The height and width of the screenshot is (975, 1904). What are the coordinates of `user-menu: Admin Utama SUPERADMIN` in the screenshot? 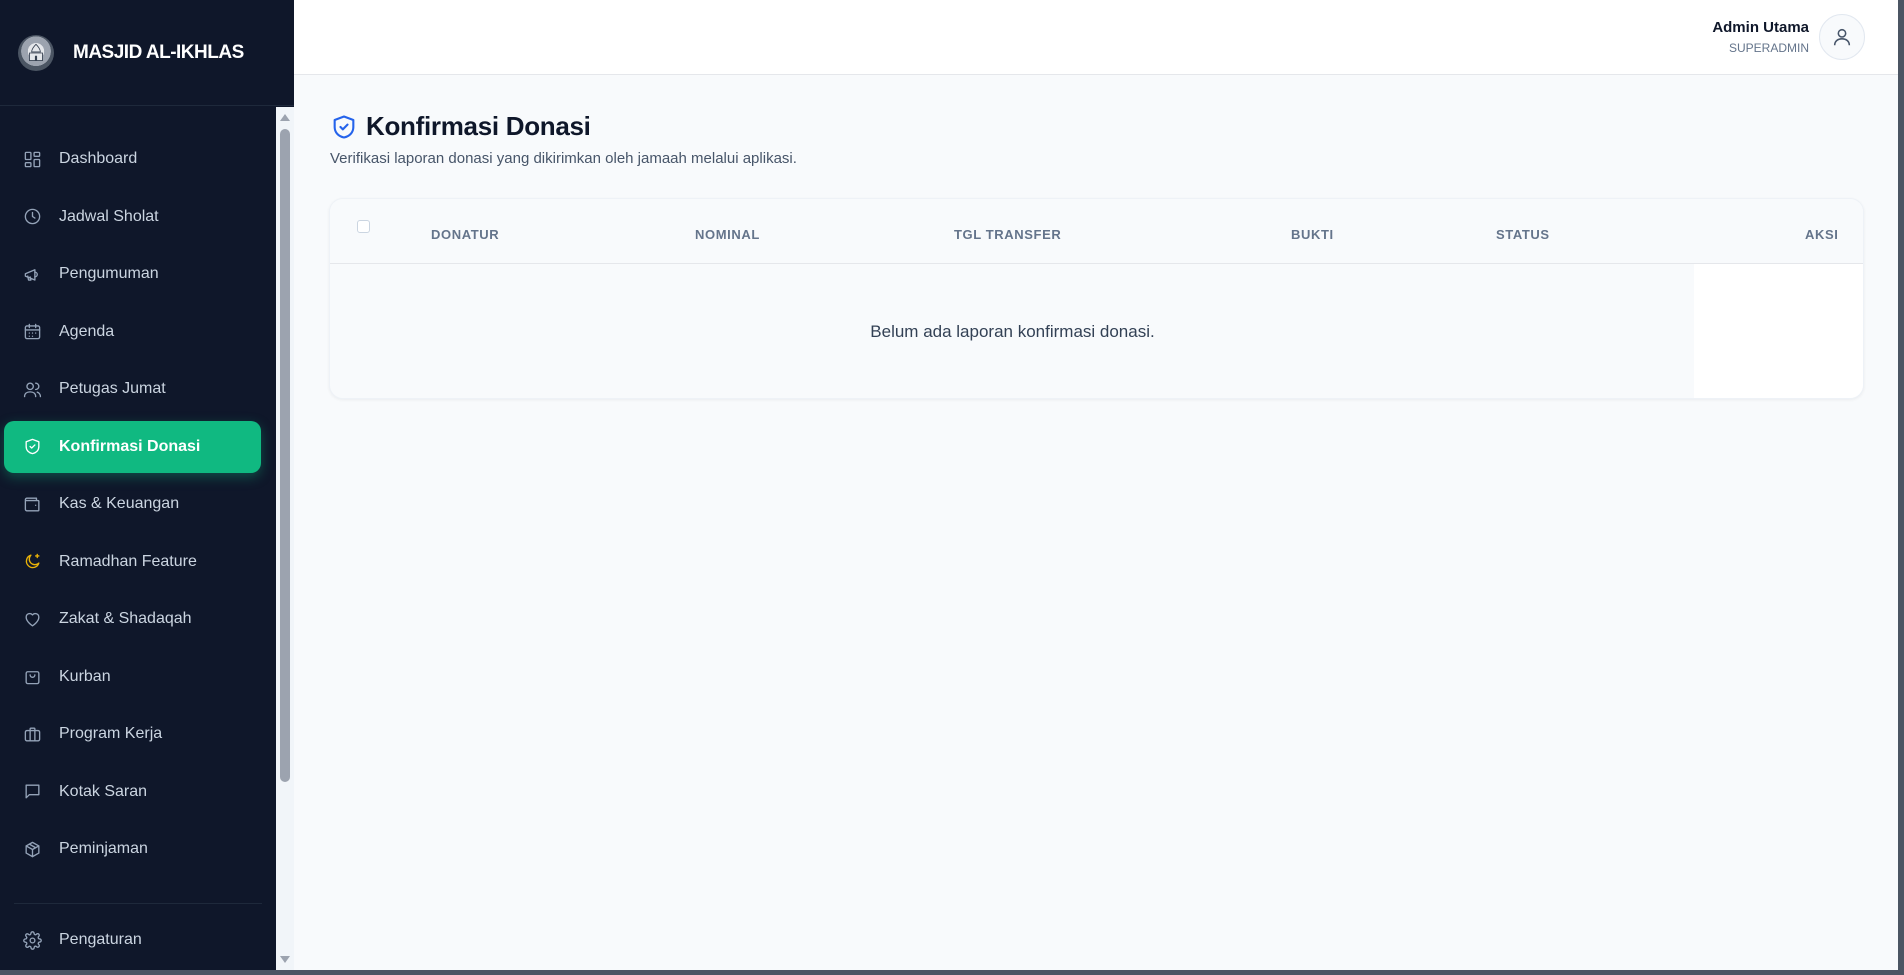 It's located at (1788, 37).